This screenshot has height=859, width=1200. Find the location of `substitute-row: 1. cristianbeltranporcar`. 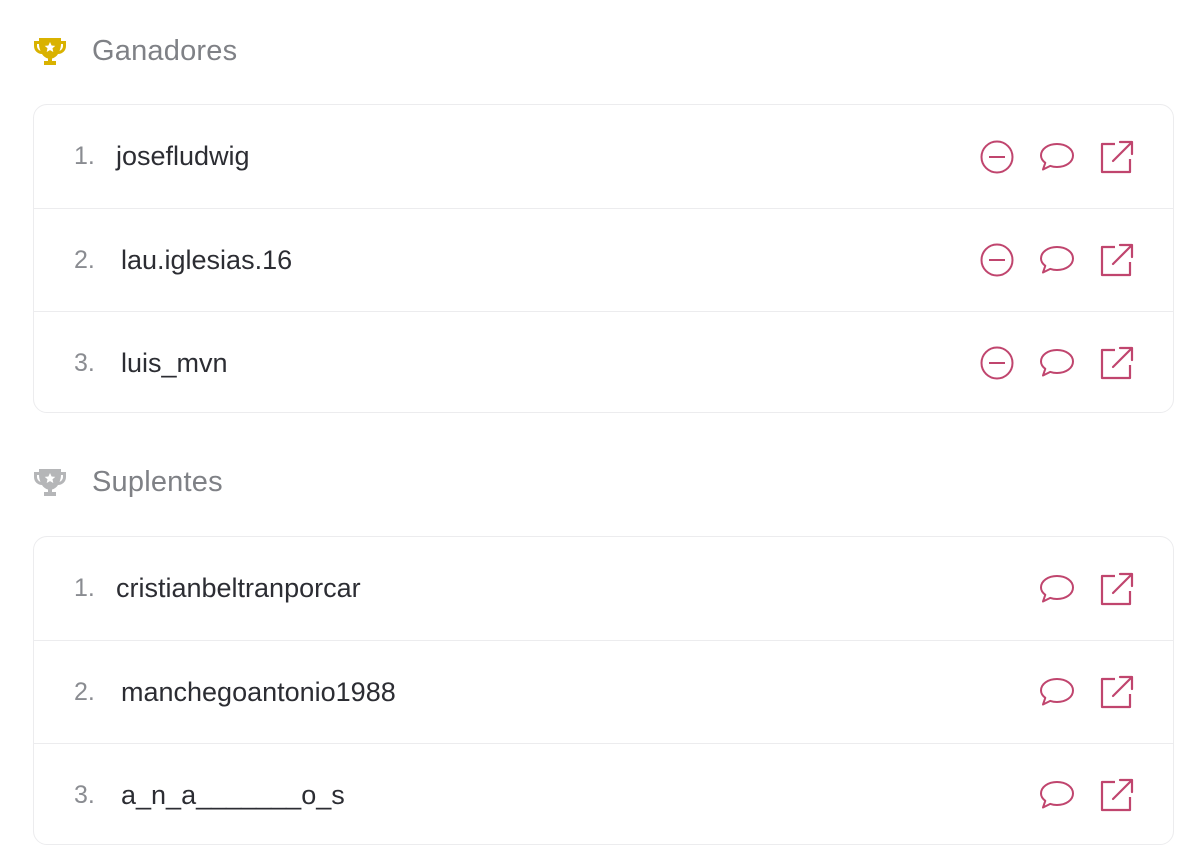

substitute-row: 1. cristianbeltranporcar is located at coordinates (603, 588).